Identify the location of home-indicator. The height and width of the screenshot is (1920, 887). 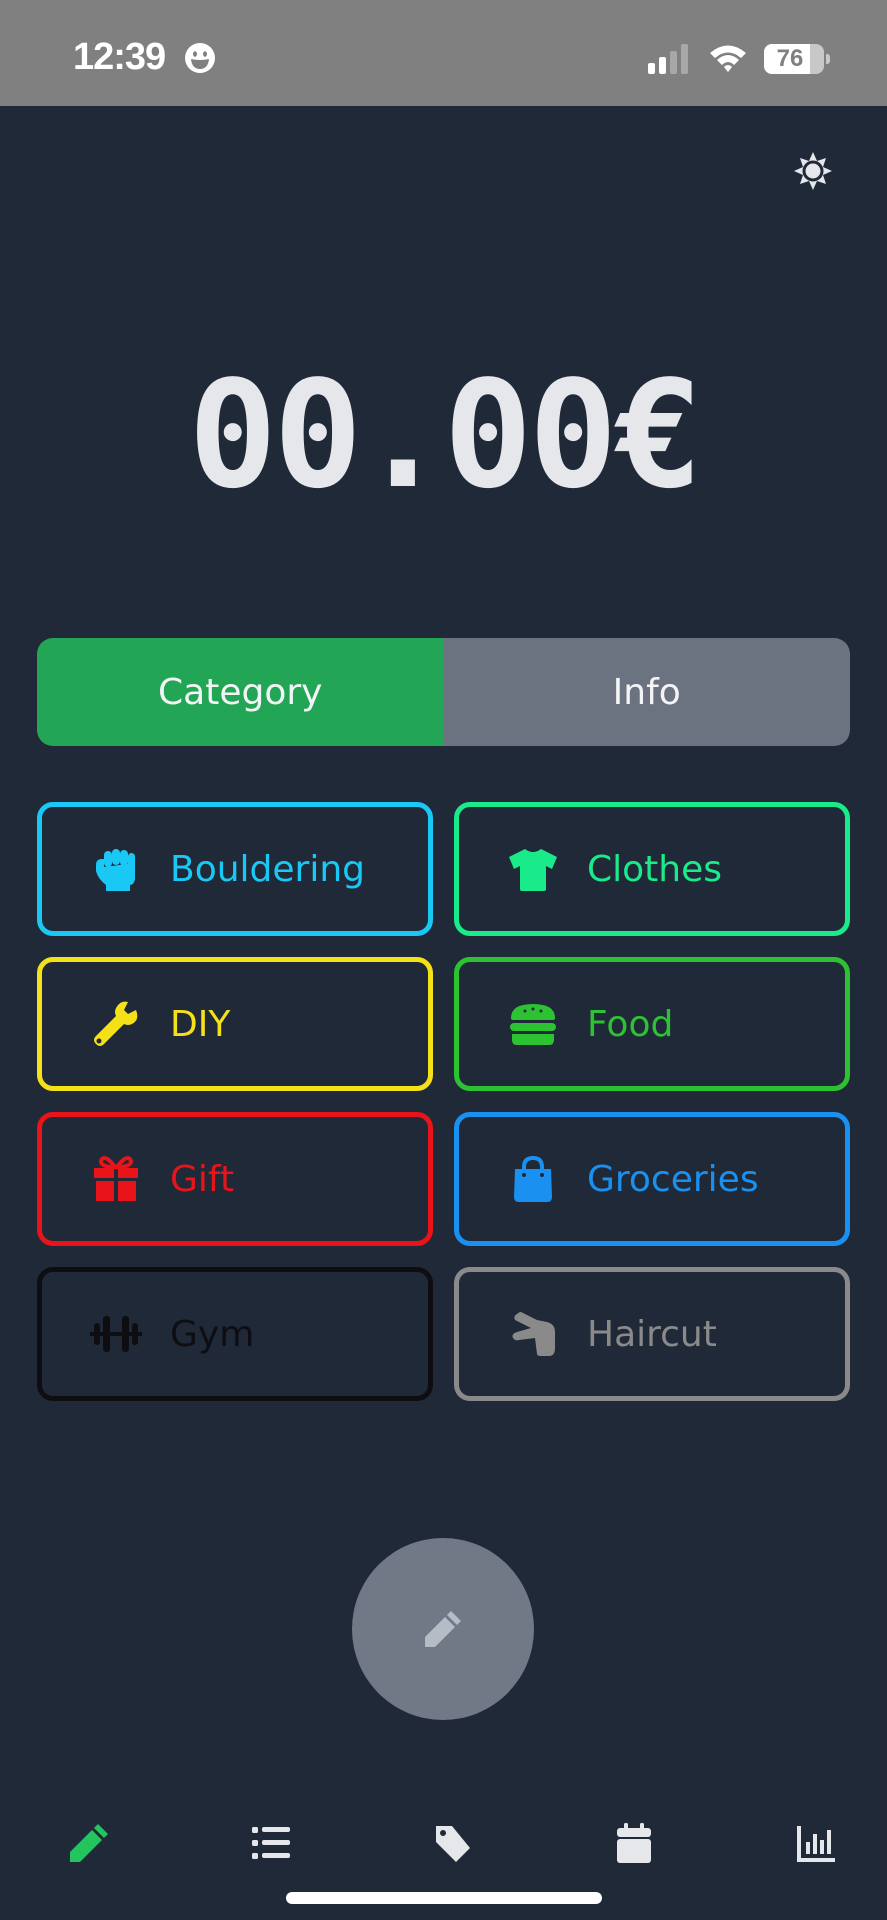
(444, 1898).